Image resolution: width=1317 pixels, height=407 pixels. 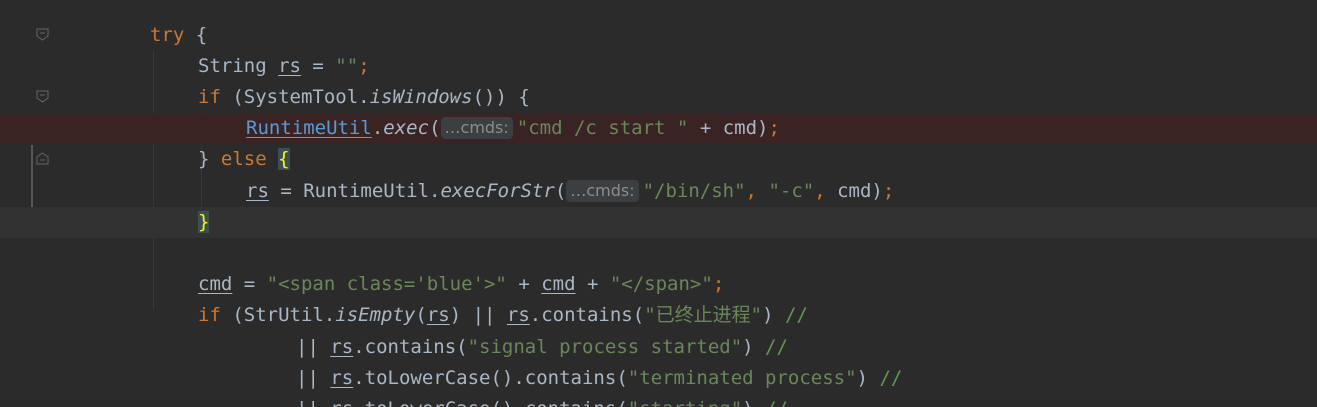 What do you see at coordinates (728, 128) in the screenshot?
I see `code-token: + cmd)` at bounding box center [728, 128].